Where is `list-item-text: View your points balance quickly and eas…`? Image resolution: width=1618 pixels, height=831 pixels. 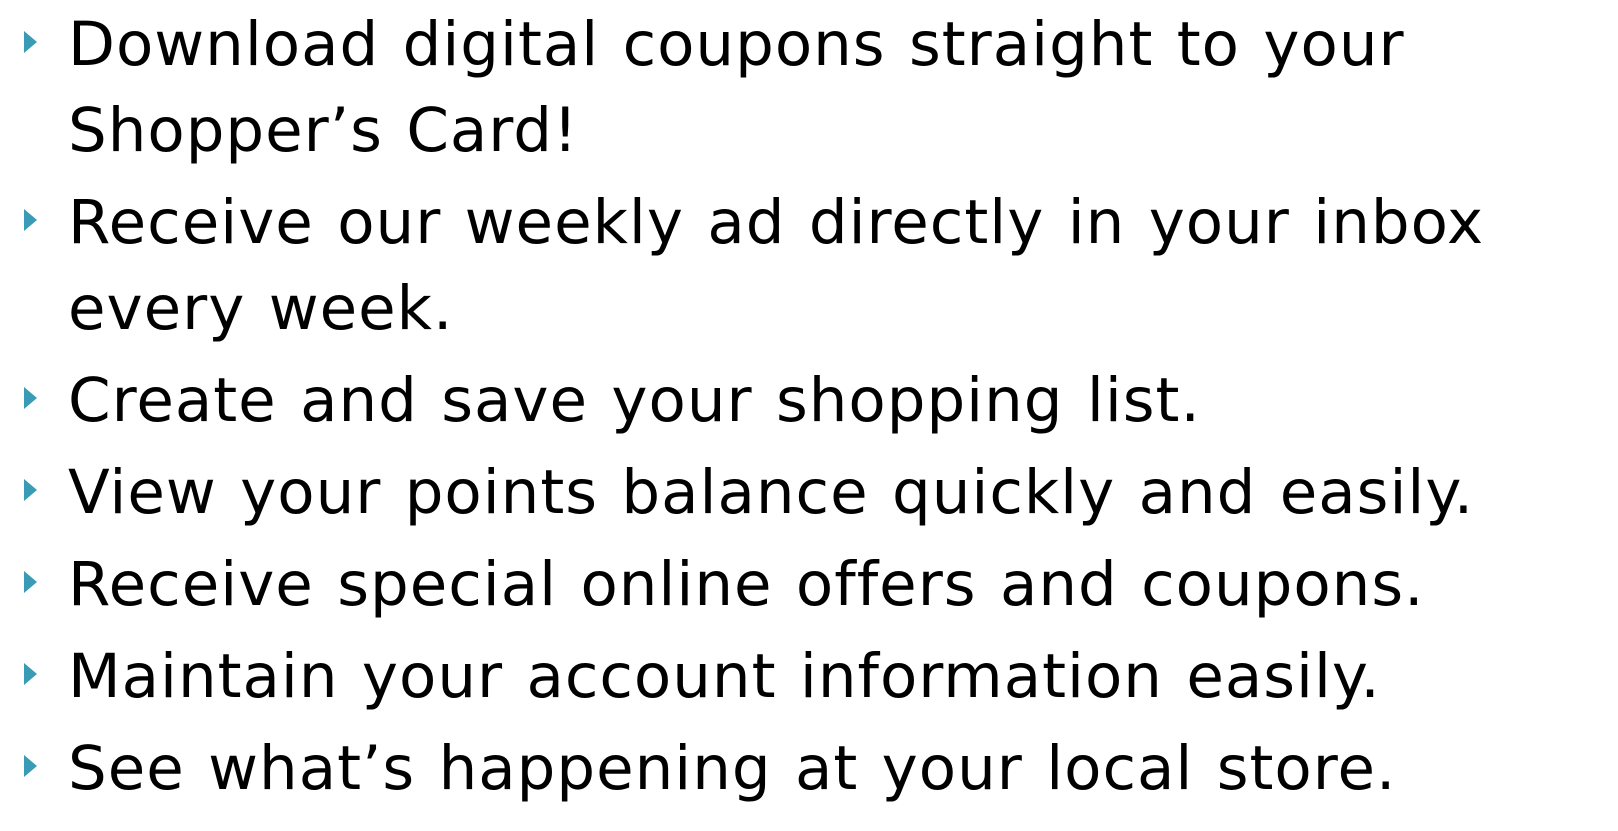 list-item-text: View your points balance quickly and eas… is located at coordinates (771, 492).